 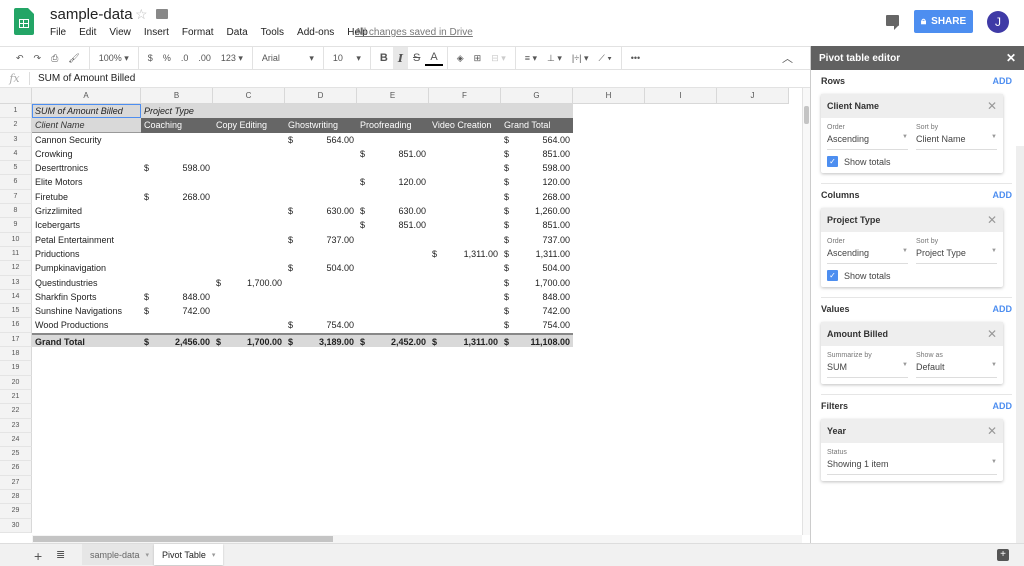 What do you see at coordinates (393, 154) in the screenshot?
I see `cell-e: $851.00` at bounding box center [393, 154].